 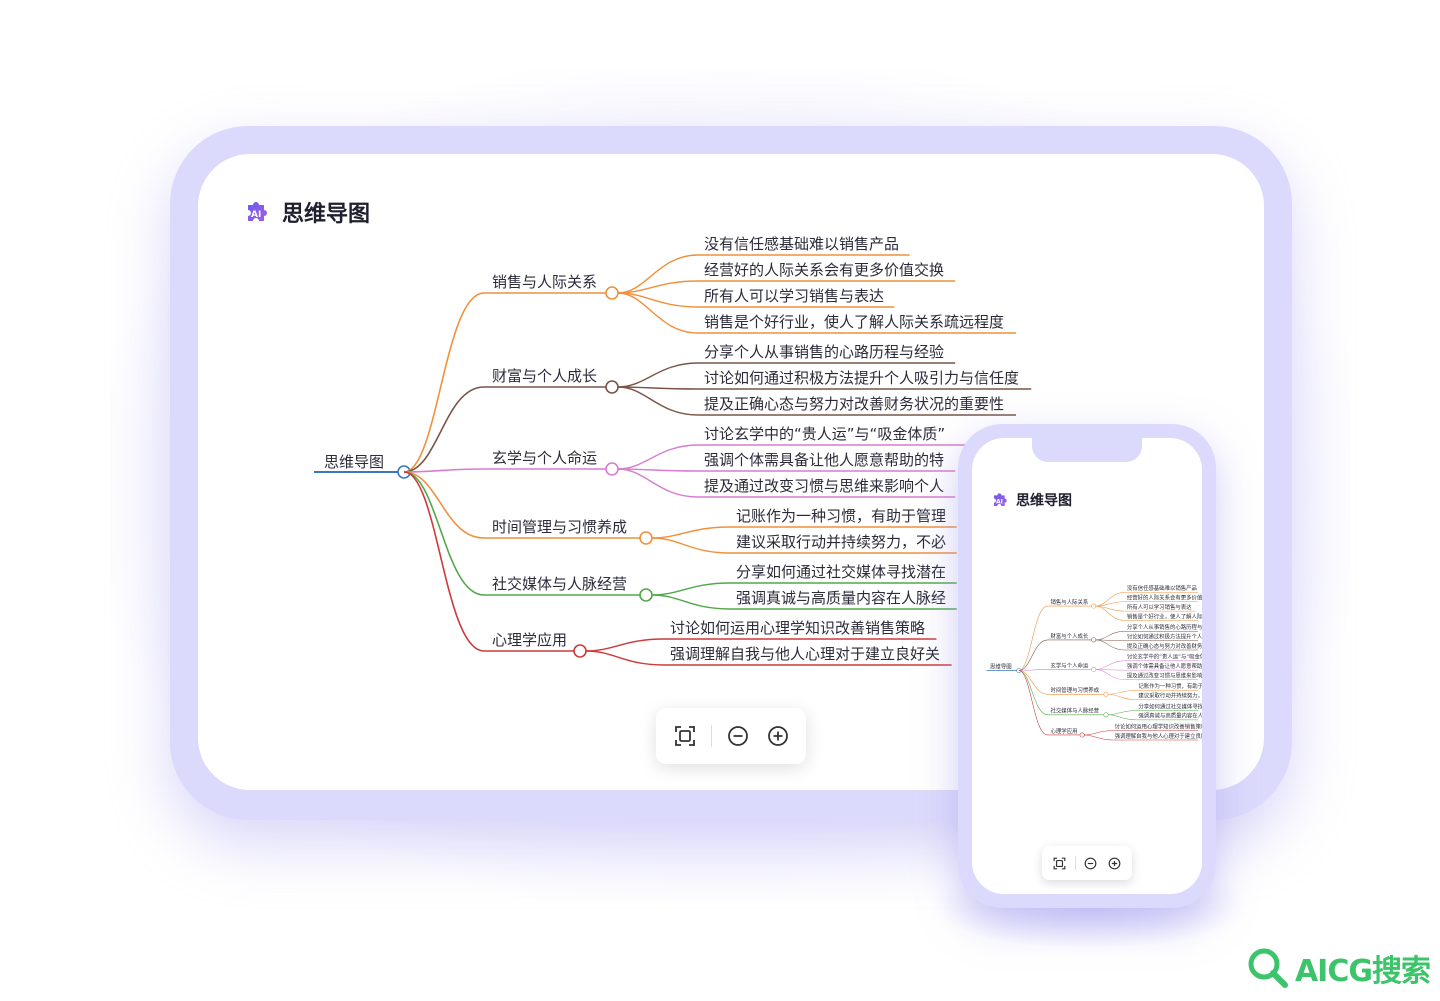 What do you see at coordinates (1362, 971) in the screenshot?
I see `watermark-text: AICG搜索` at bounding box center [1362, 971].